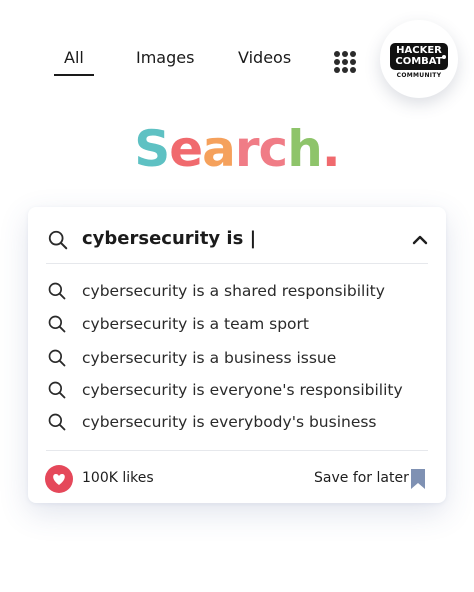  I want to click on logo-line-hacker: HACKER, so click(419, 50).